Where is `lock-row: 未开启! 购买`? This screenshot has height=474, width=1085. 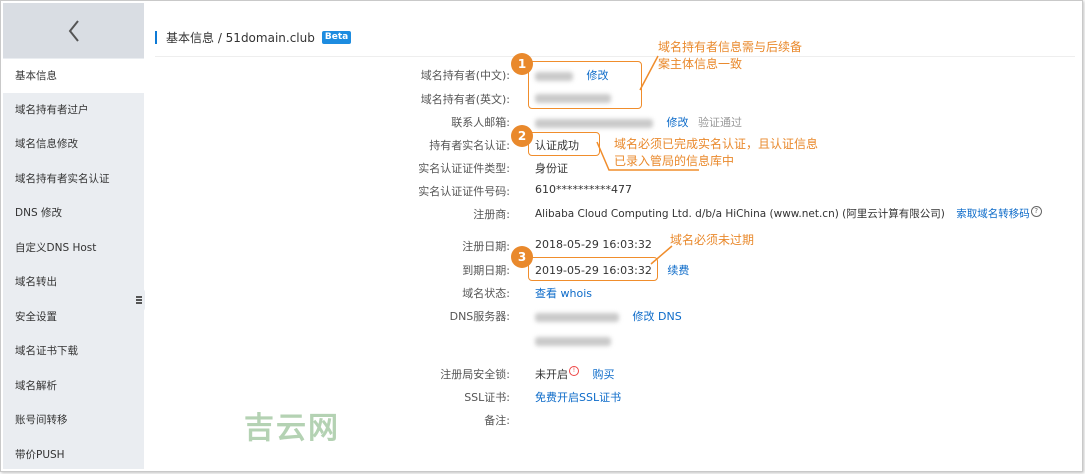
lock-row: 未开启! 购买 is located at coordinates (575, 374).